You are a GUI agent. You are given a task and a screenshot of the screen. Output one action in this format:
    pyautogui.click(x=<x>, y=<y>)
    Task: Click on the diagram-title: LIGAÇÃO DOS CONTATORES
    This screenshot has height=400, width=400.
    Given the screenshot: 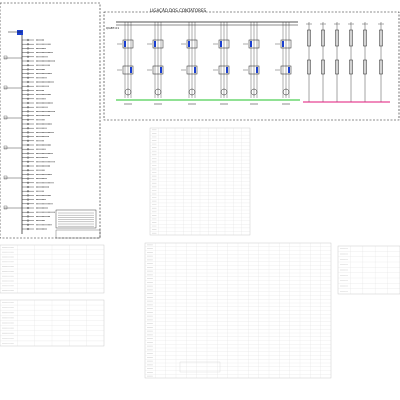 What is the action you would take?
    pyautogui.click(x=178, y=10)
    